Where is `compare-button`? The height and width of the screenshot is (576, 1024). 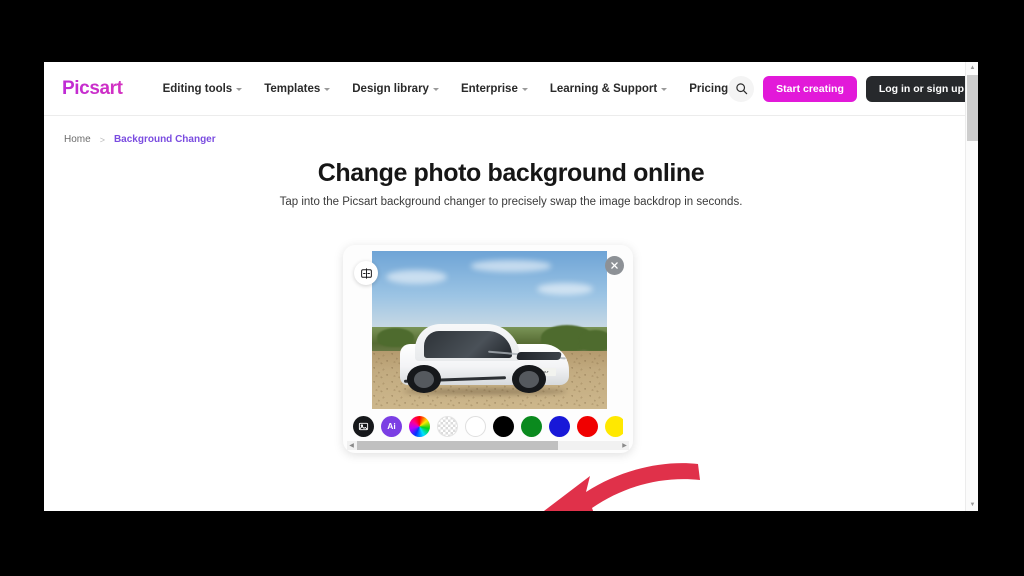 compare-button is located at coordinates (366, 273).